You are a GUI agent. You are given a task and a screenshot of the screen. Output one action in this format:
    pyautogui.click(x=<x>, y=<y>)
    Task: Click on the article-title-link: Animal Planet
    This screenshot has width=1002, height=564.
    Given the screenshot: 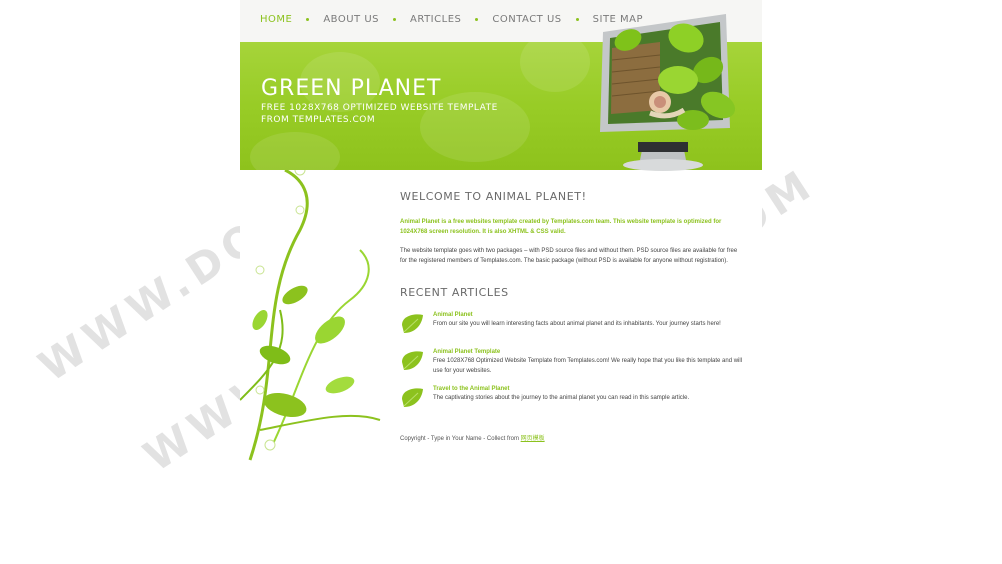 What is the action you would take?
    pyautogui.click(x=589, y=315)
    